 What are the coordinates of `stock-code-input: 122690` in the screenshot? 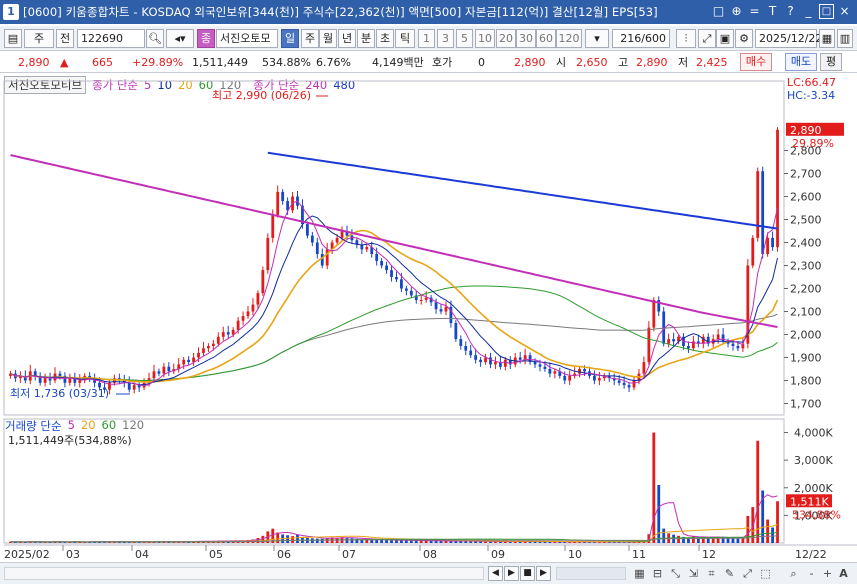 It's located at (111, 38).